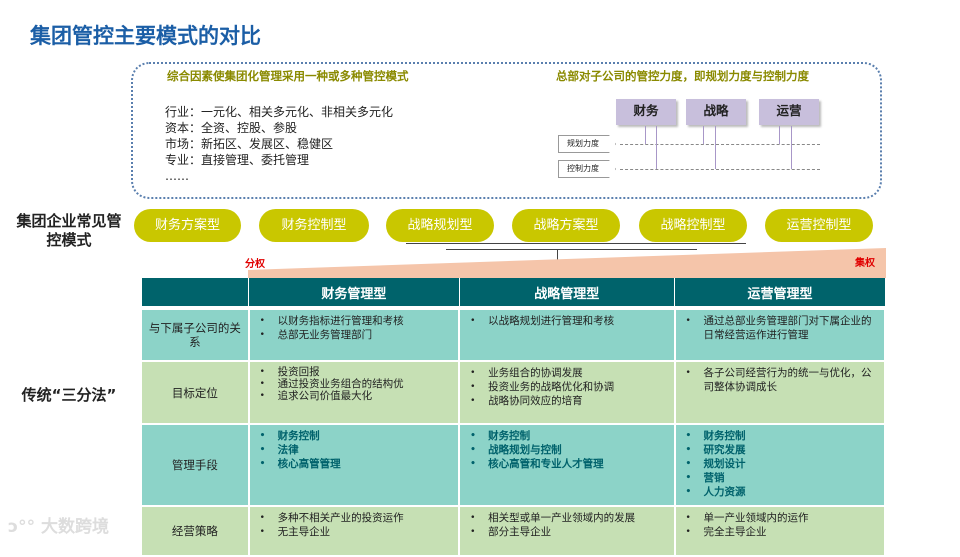  I want to click on decentralized-label: 分权, so click(255, 264).